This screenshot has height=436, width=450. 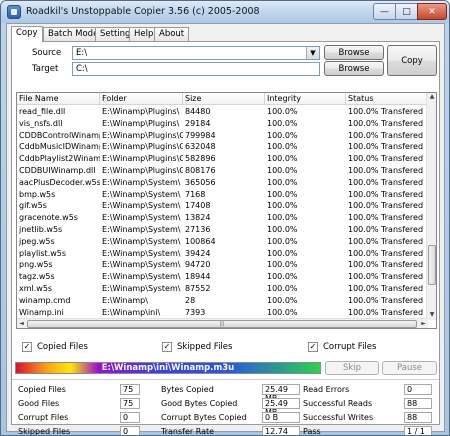 I want to click on good-files-stat-label: Good Files, so click(x=39, y=403).